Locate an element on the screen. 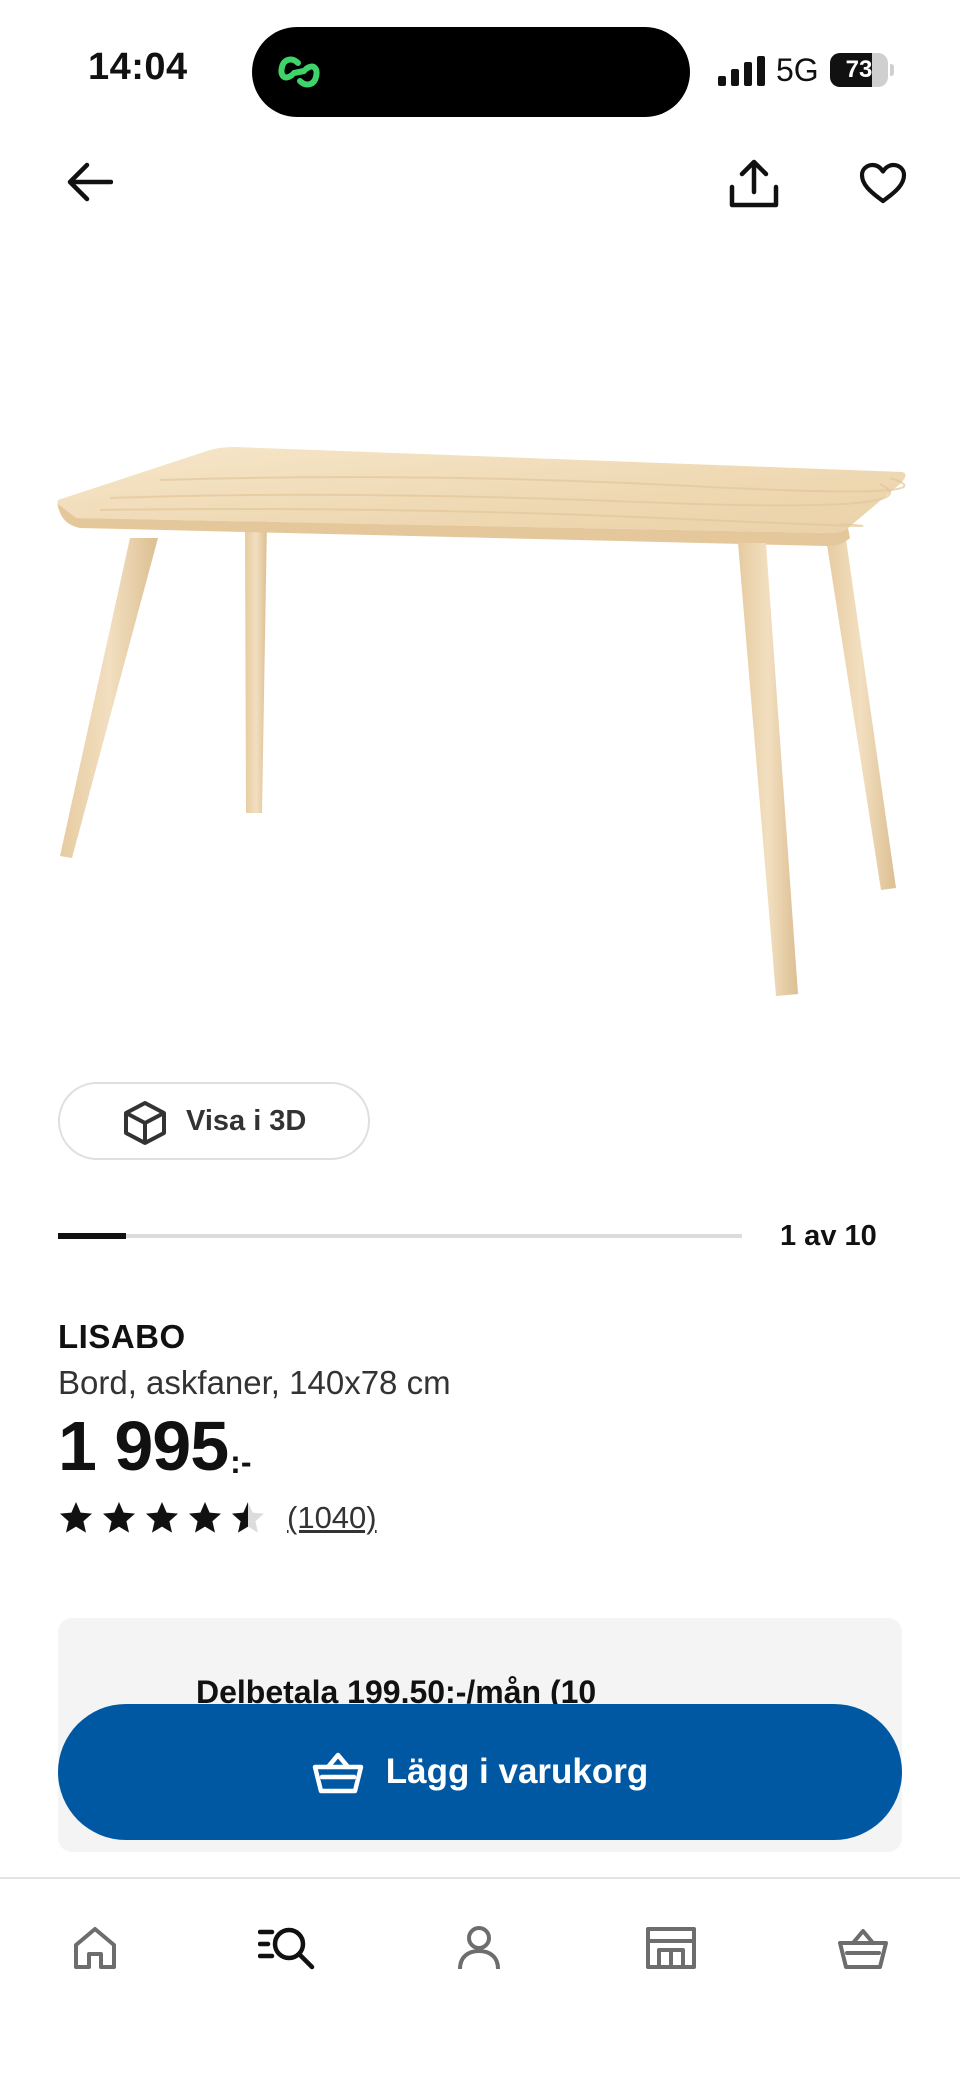 The height and width of the screenshot is (2081, 960). network-label: 5G is located at coordinates (797, 70).